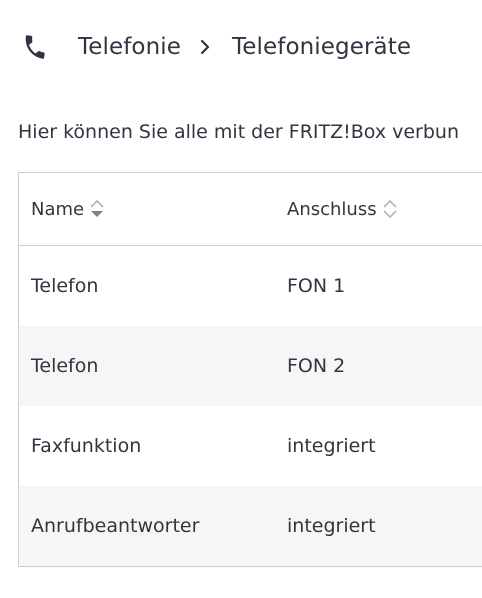  Describe the element at coordinates (115, 526) in the screenshot. I see `device-name: Anrufbeantworter` at that location.